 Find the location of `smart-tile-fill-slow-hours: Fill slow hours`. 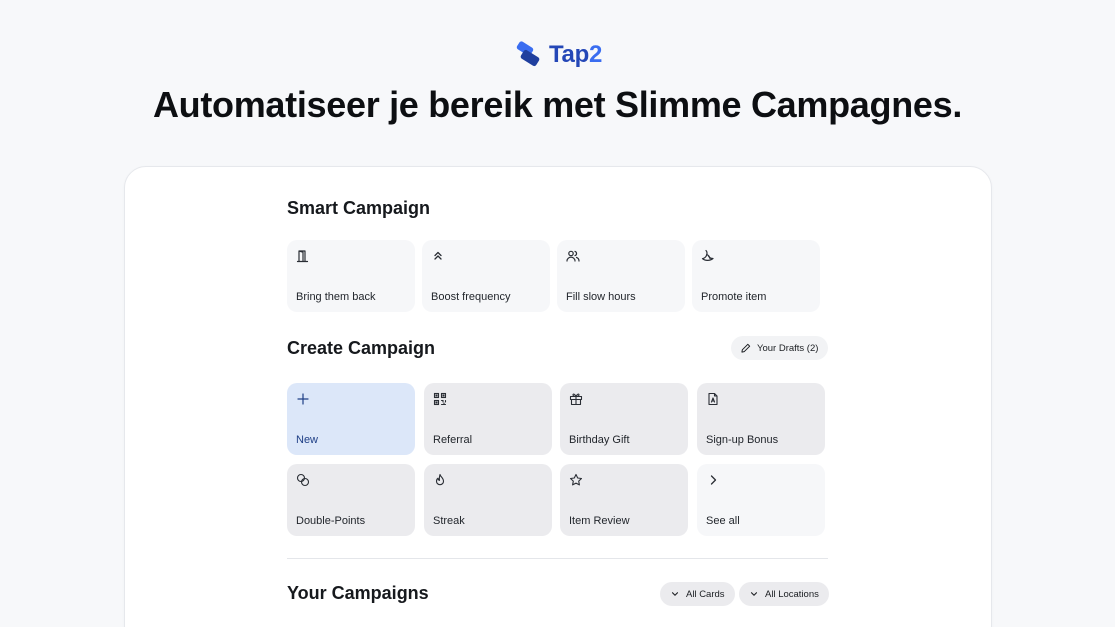

smart-tile-fill-slow-hours: Fill slow hours is located at coordinates (621, 276).